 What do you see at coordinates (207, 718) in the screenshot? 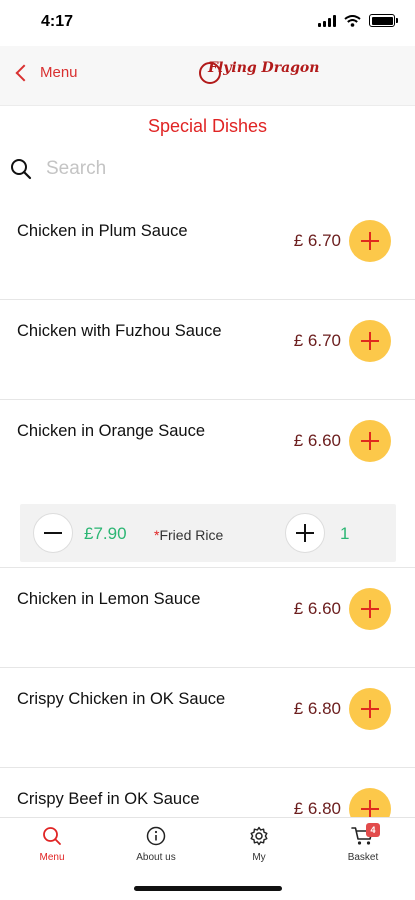
I see `dish-item: Crispy Chicken in OK Sauce £ 6.80` at bounding box center [207, 718].